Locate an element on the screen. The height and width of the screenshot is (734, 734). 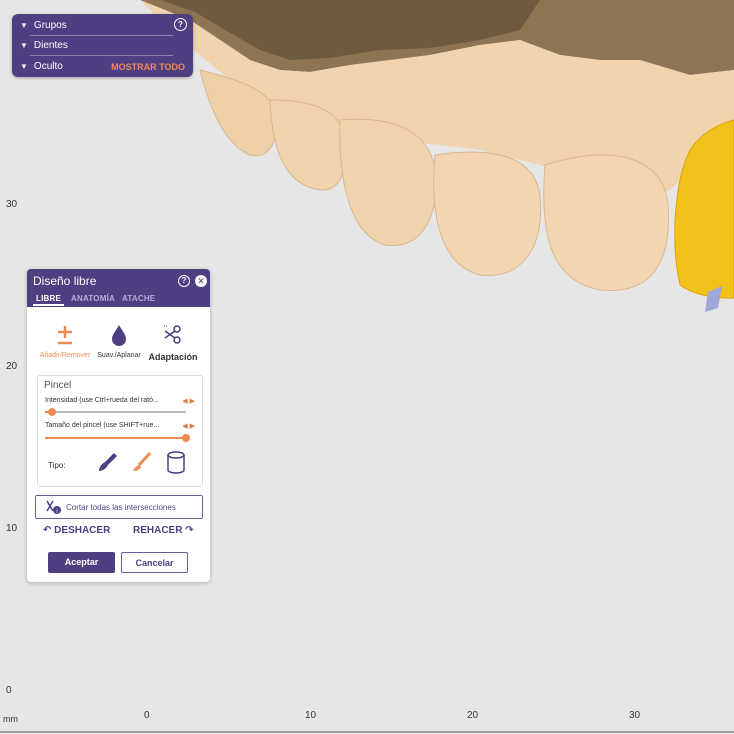
cut-all-label: Cortar todas las intersecciones is located at coordinates (121, 507).